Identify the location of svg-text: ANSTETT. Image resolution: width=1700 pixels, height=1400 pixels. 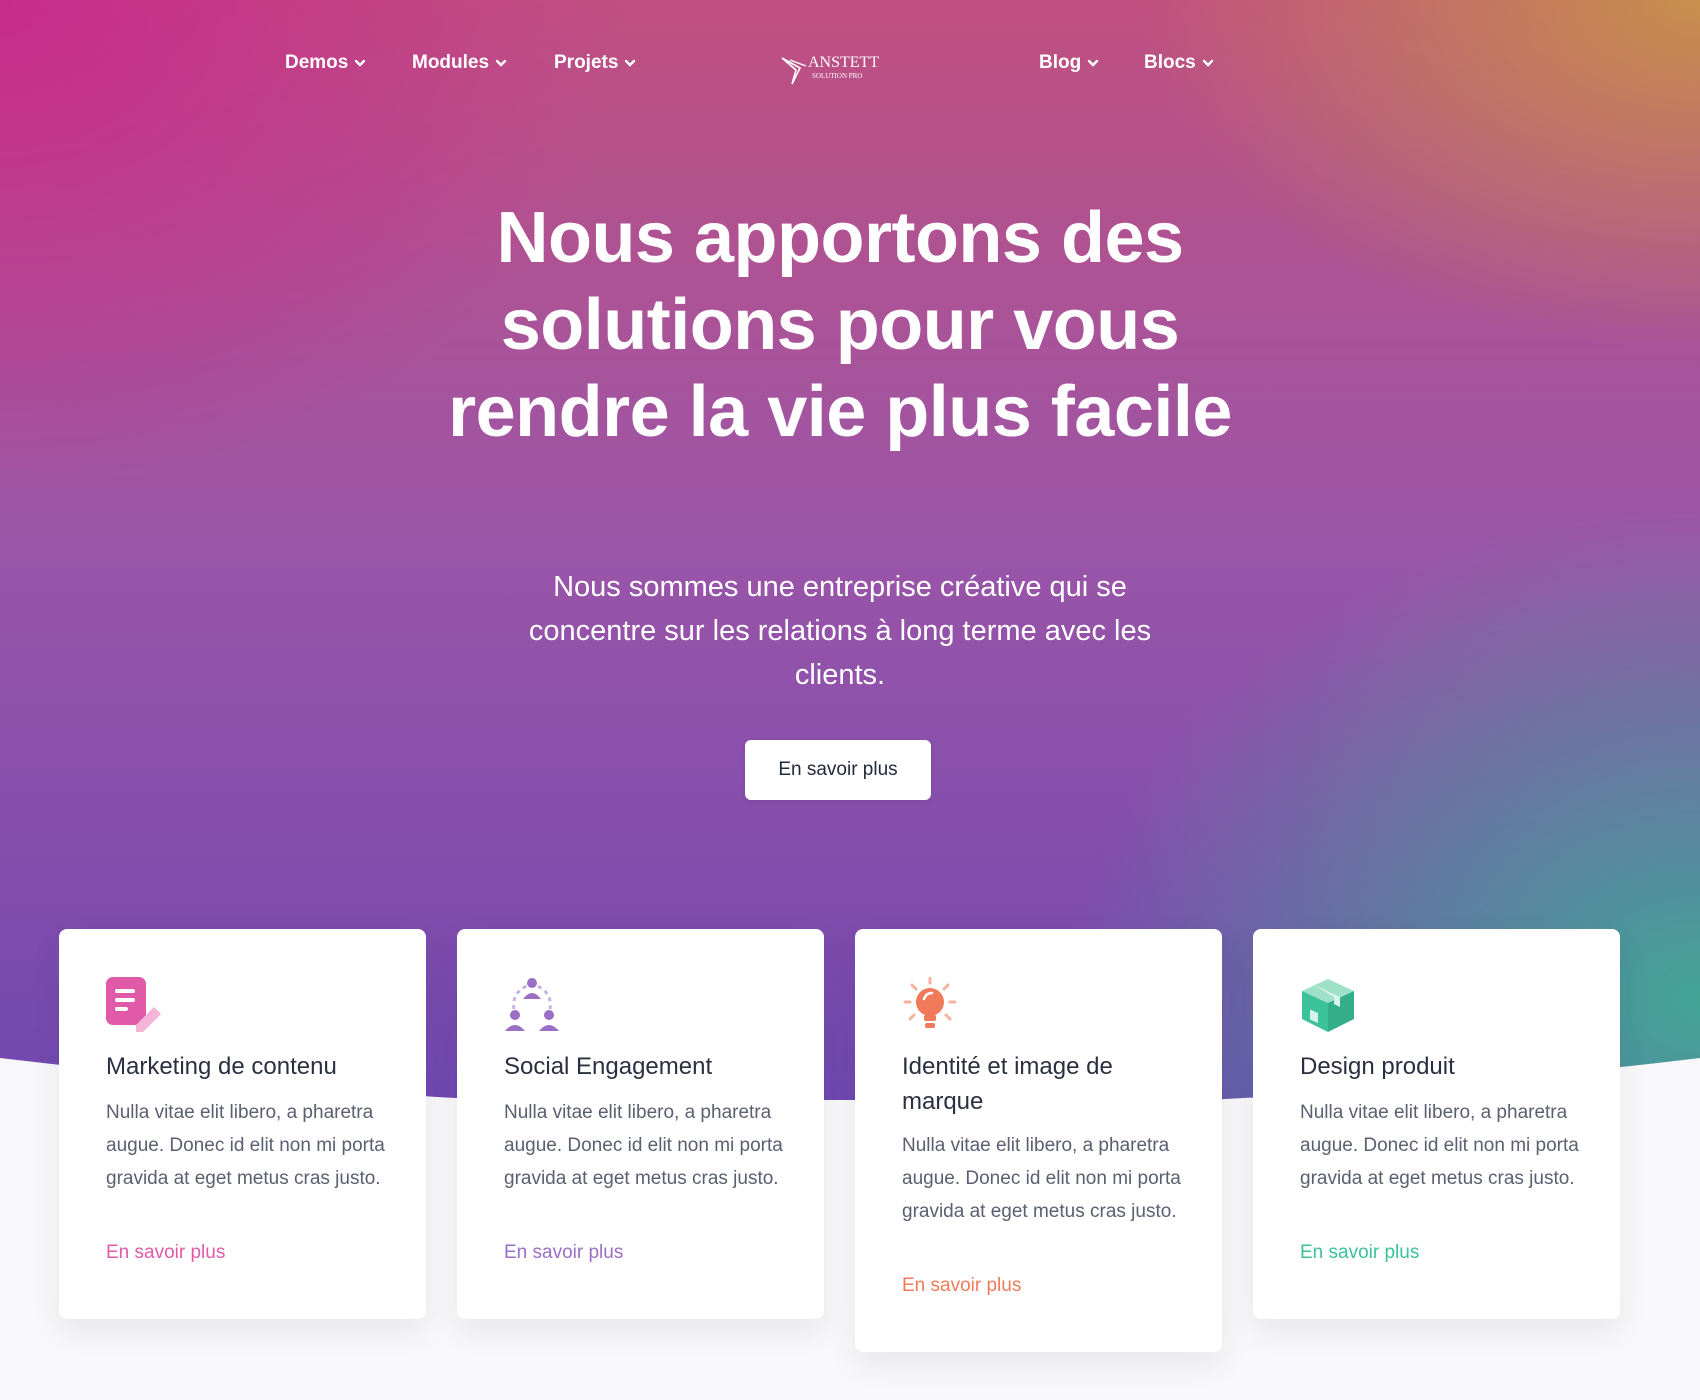
(843, 62).